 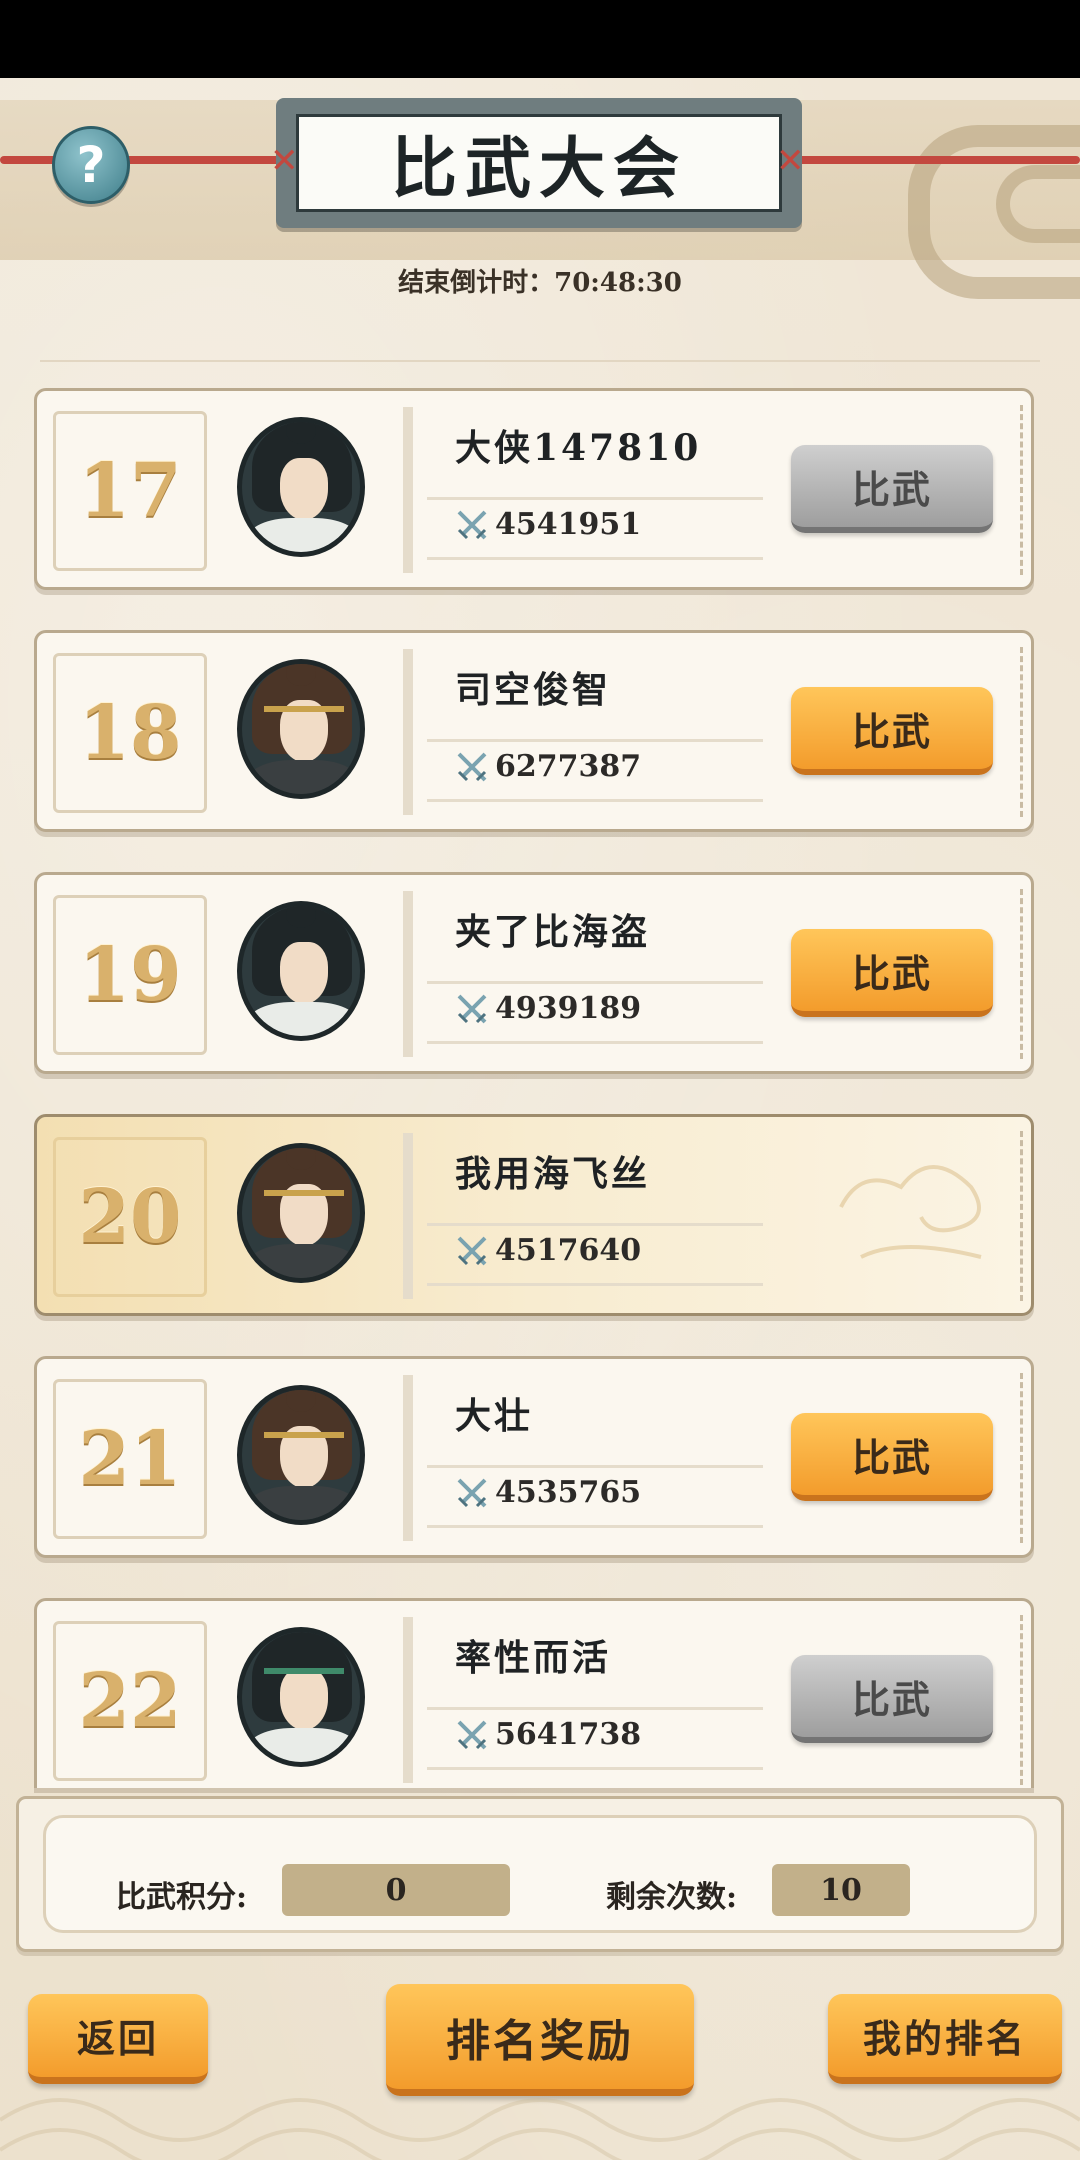 I want to click on page-title: 比武大会, so click(x=539, y=163).